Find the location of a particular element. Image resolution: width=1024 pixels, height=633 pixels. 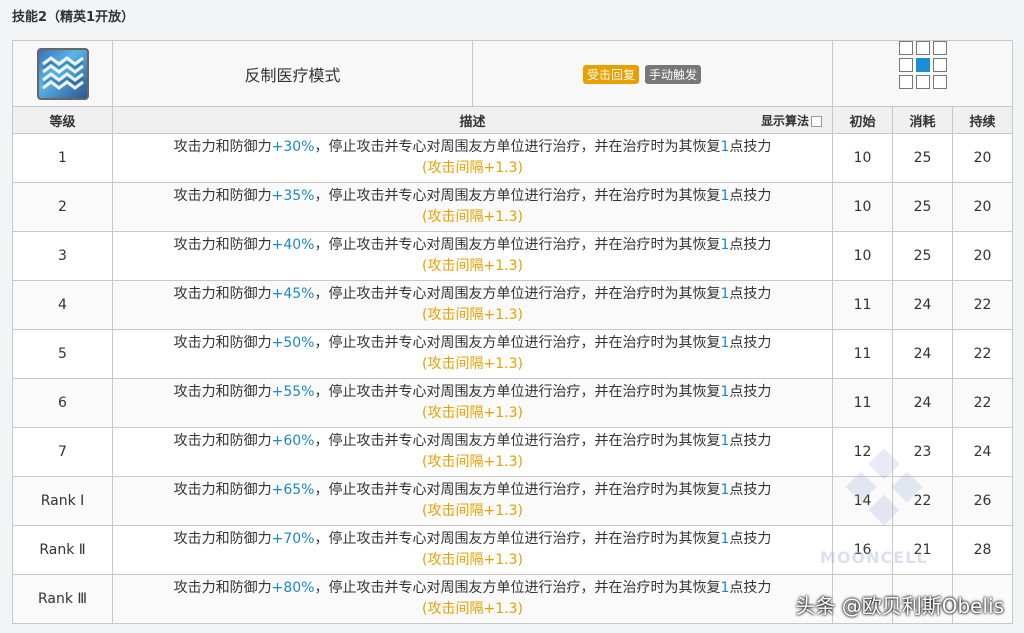

mooncell-watermark: MOONCELL is located at coordinates (874, 557).